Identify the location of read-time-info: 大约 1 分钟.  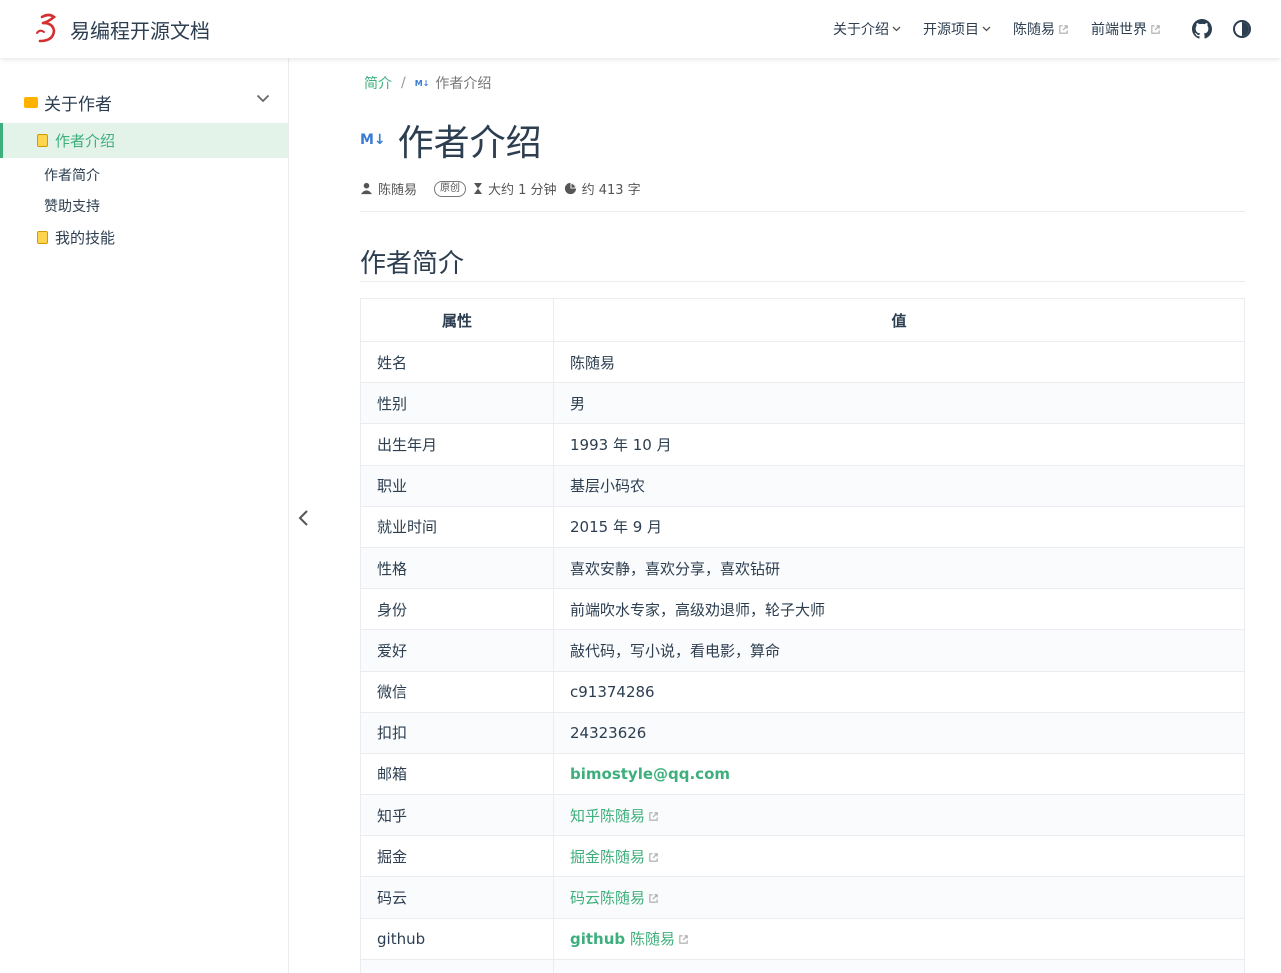
(515, 188).